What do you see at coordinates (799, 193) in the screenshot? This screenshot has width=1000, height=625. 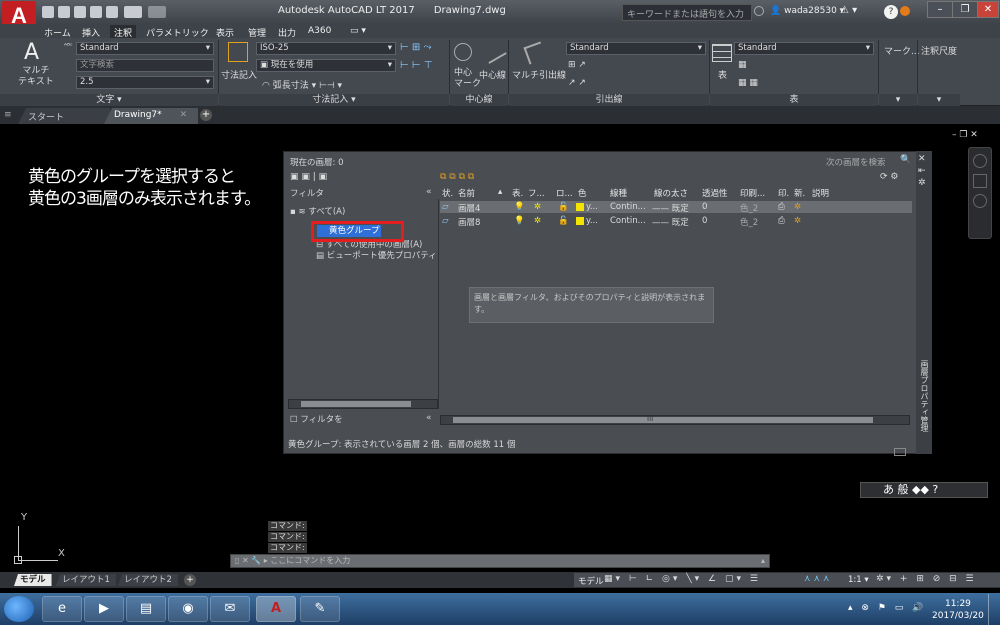 I see `col-new-vp-freeze: 新.` at bounding box center [799, 193].